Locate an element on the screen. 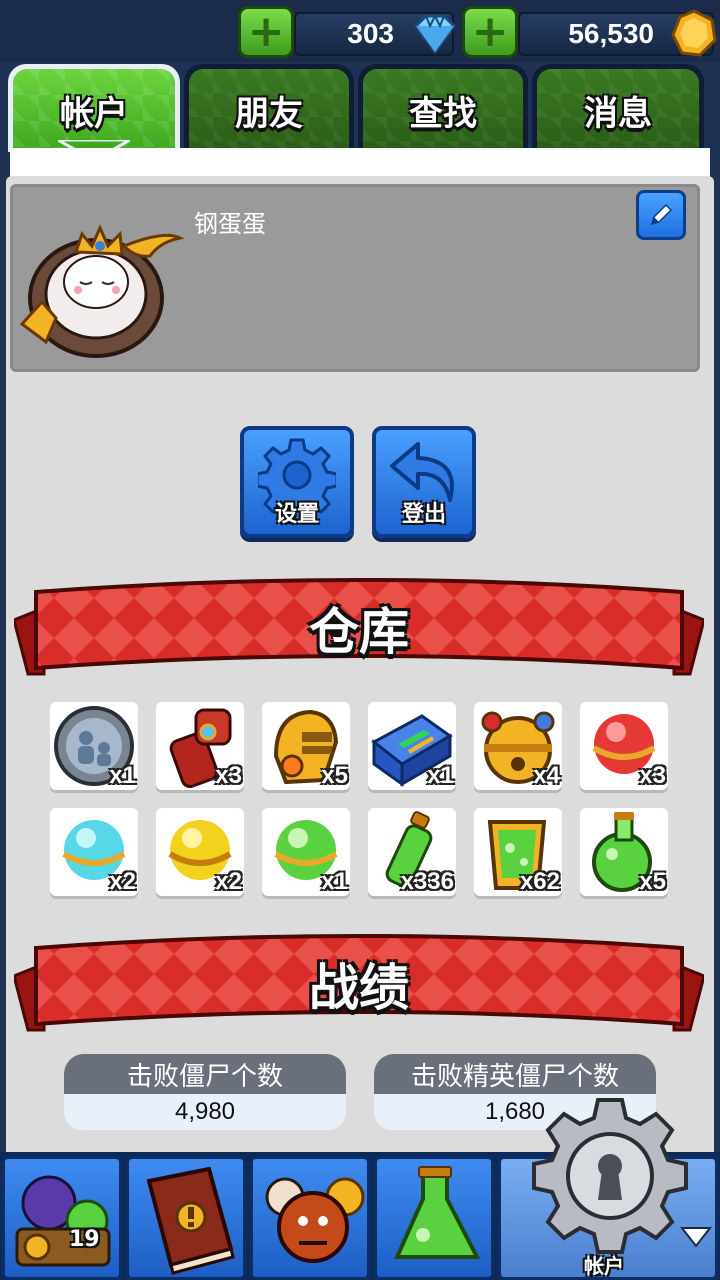  nav-potions is located at coordinates (434, 1218).